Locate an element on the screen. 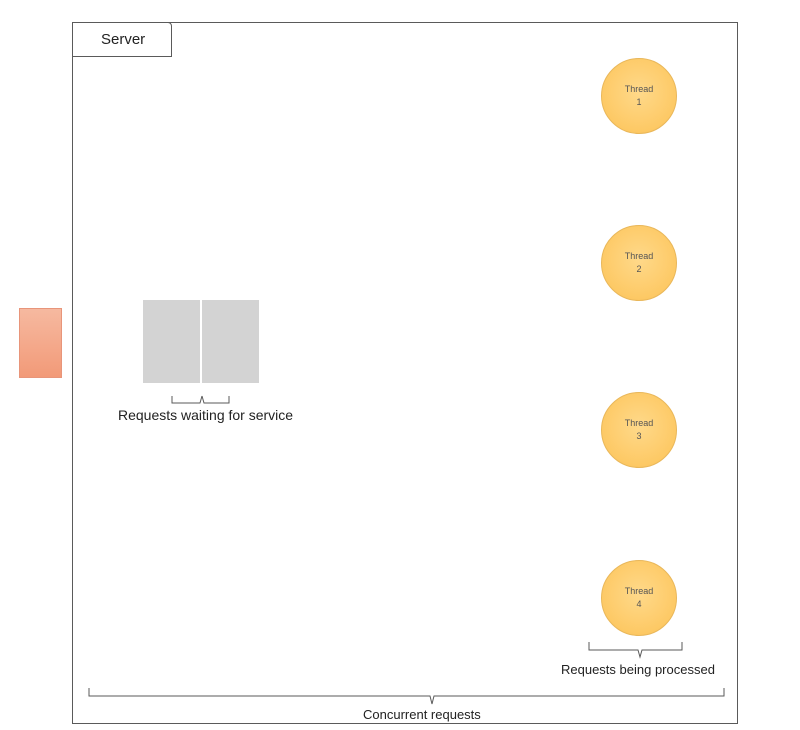 The image size is (800, 730). queue-brace is located at coordinates (200, 399).